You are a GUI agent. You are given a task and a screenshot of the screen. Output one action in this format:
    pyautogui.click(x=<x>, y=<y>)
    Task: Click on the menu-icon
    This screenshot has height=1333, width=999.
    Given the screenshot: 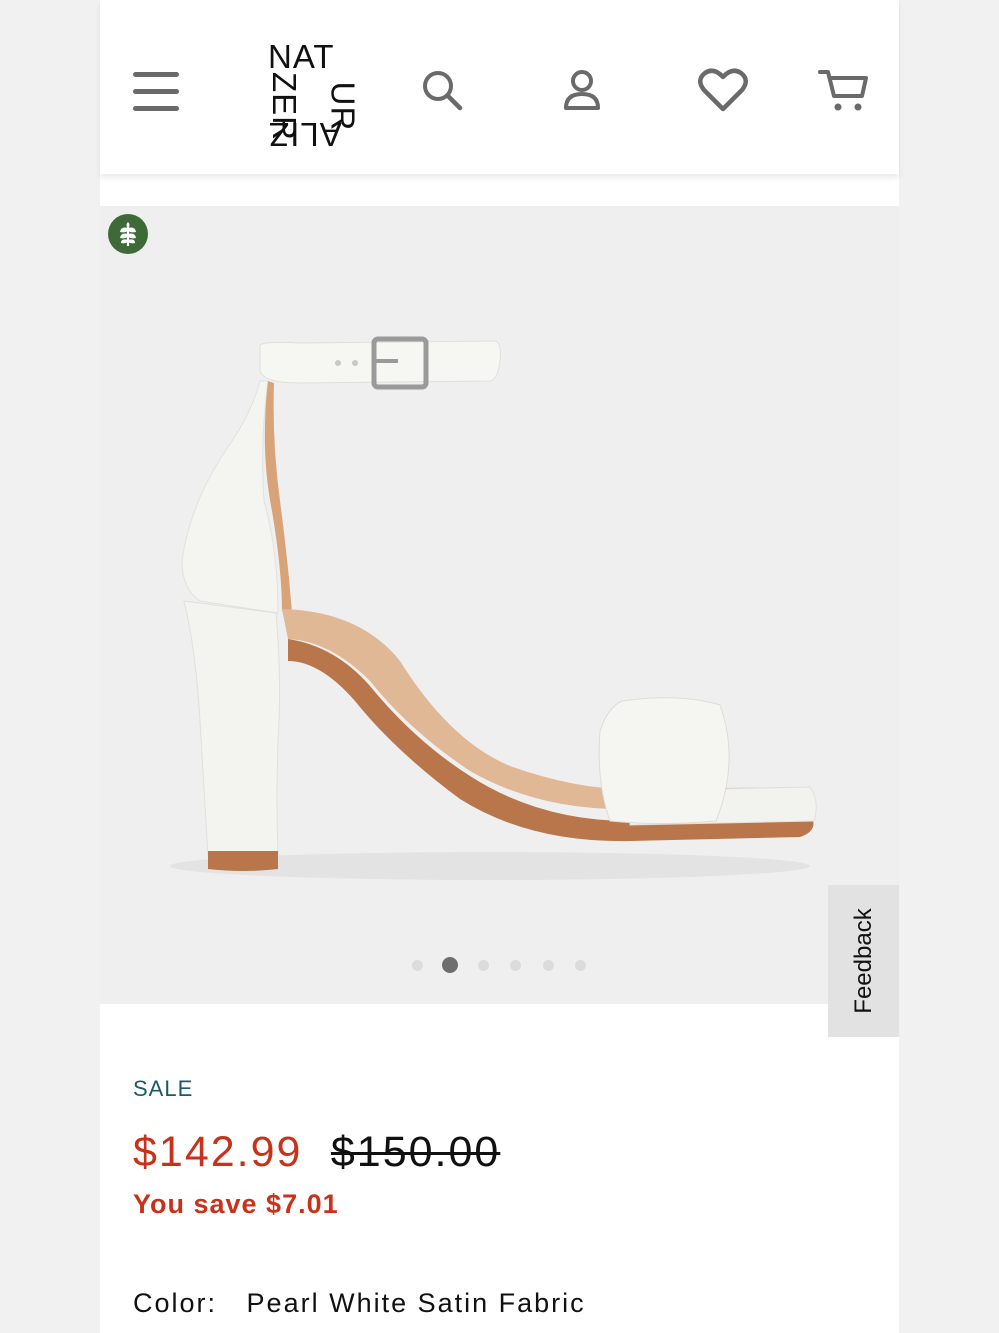 What is the action you would take?
    pyautogui.click(x=157, y=94)
    